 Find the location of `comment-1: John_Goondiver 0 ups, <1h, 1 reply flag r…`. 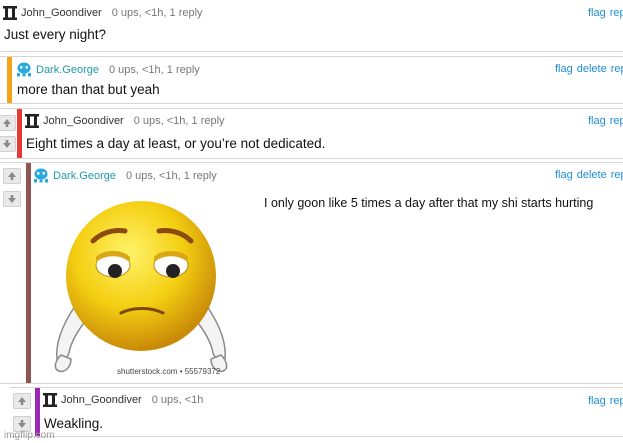

comment-1: John_Goondiver 0 ups, <1h, 1 reply flag r… is located at coordinates (311, 26).